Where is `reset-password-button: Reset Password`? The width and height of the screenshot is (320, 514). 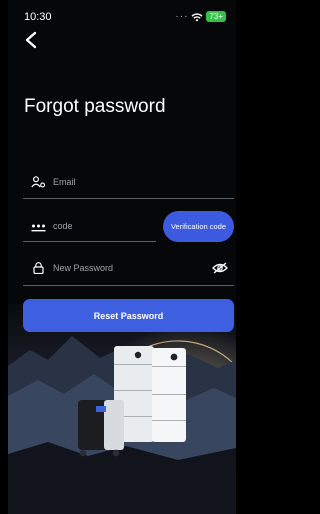
reset-password-button: Reset Password is located at coordinates (128, 315).